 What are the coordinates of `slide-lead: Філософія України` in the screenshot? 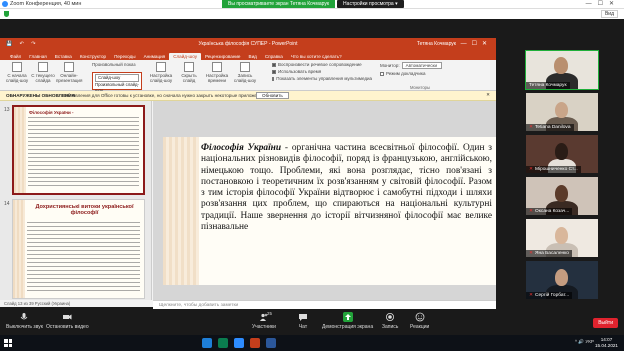 It's located at (241, 148).